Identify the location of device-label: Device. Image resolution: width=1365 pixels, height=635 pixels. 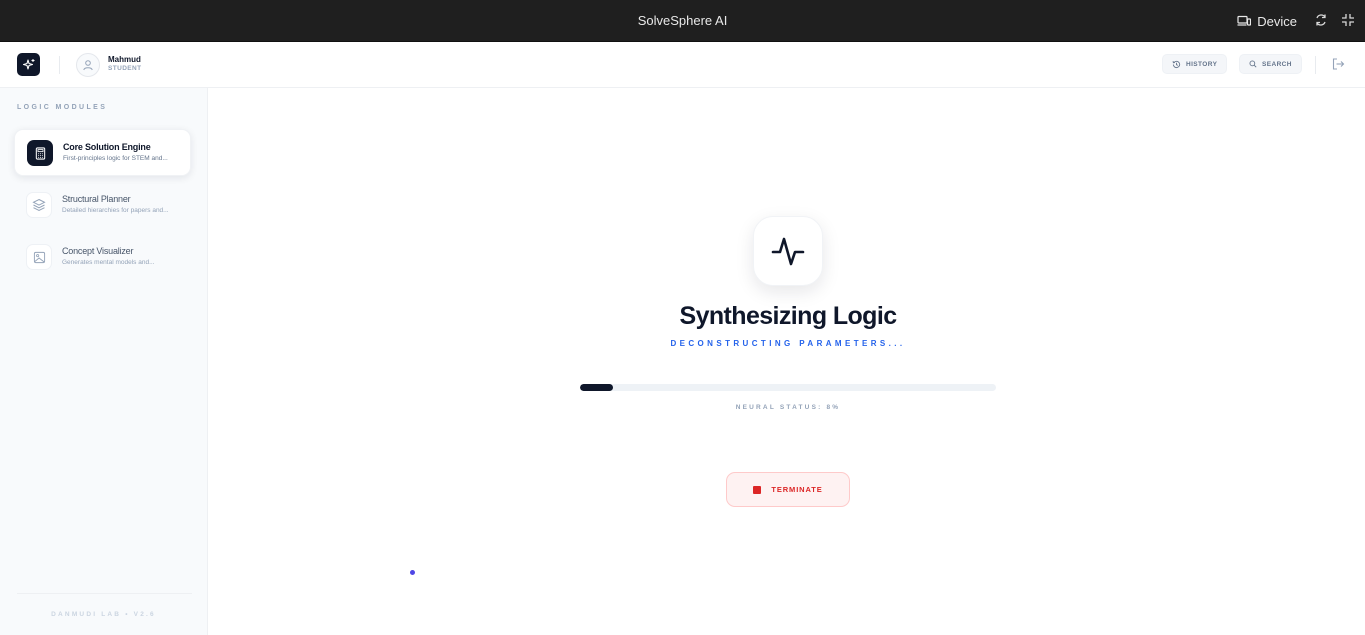
(1277, 21).